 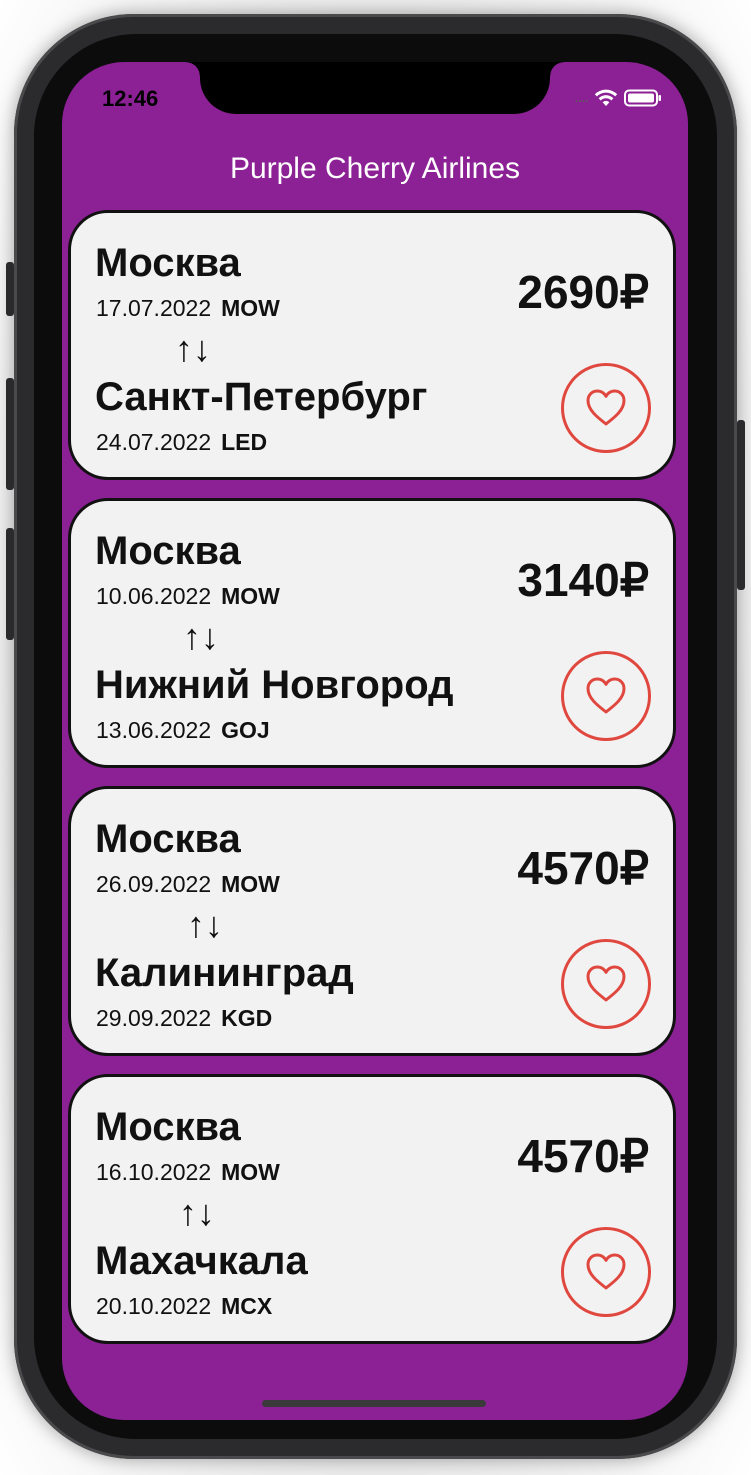 I want to click on departure-date: 10.06.2022, so click(x=154, y=596).